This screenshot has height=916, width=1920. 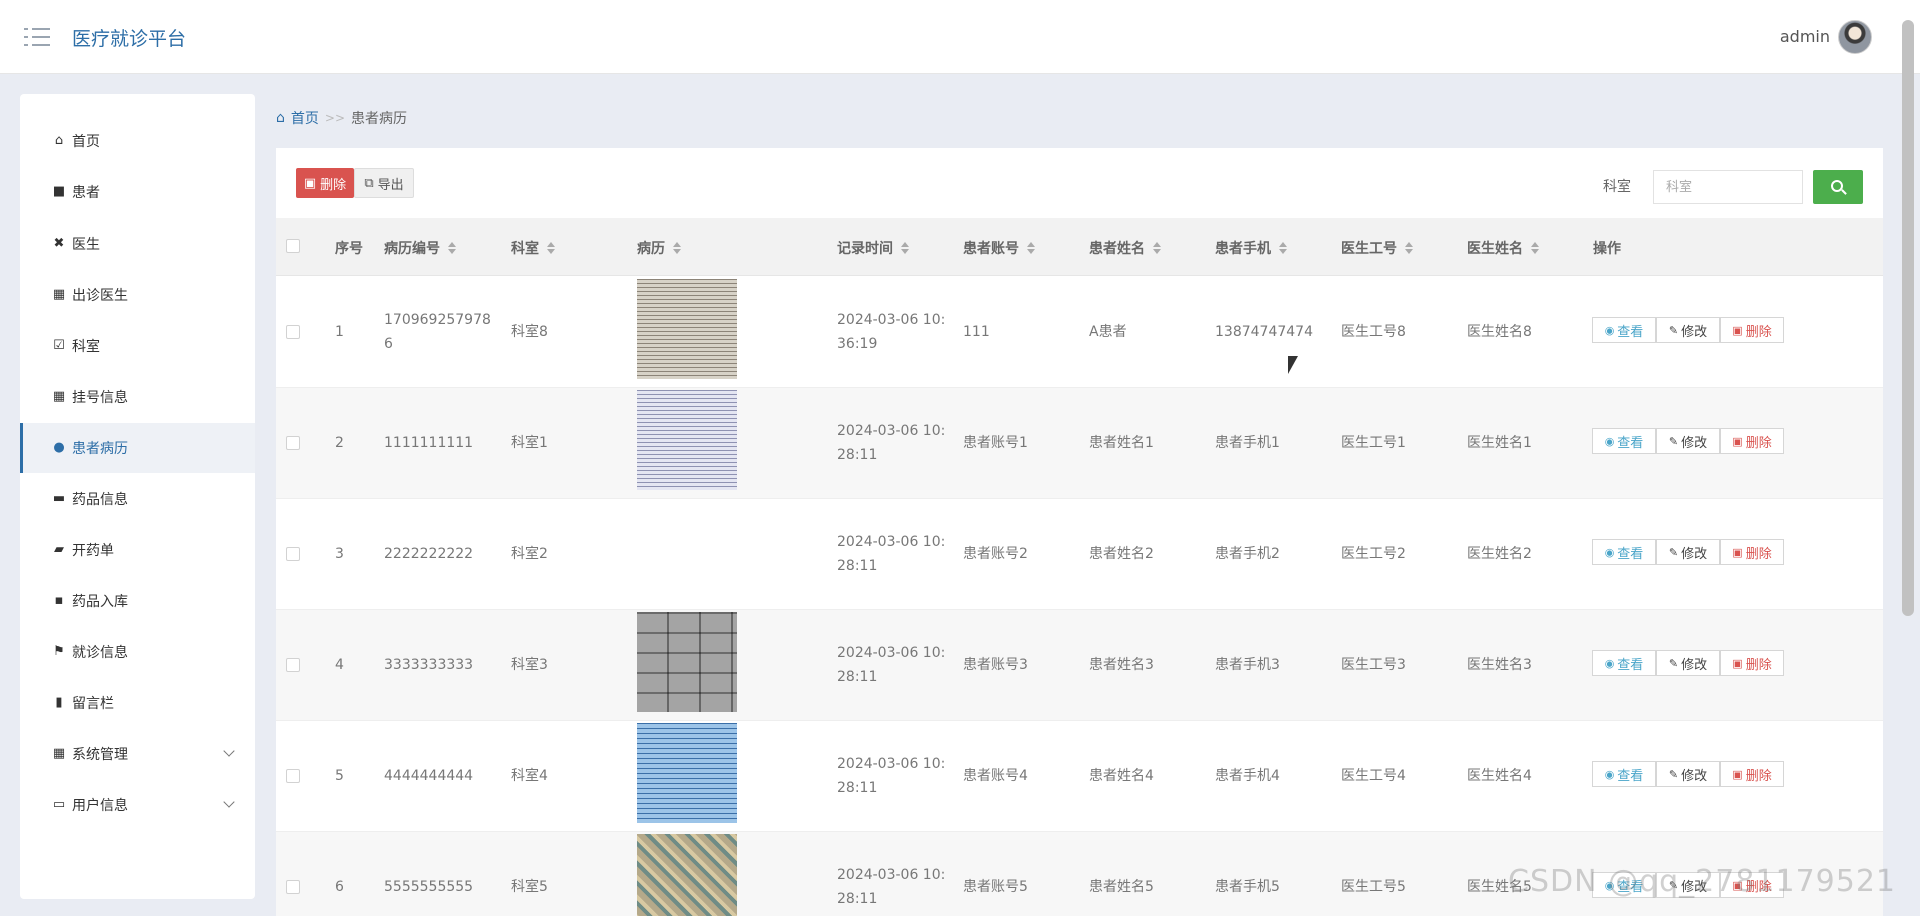 What do you see at coordinates (59, 651) in the screenshot?
I see `flag-icon: ⚑` at bounding box center [59, 651].